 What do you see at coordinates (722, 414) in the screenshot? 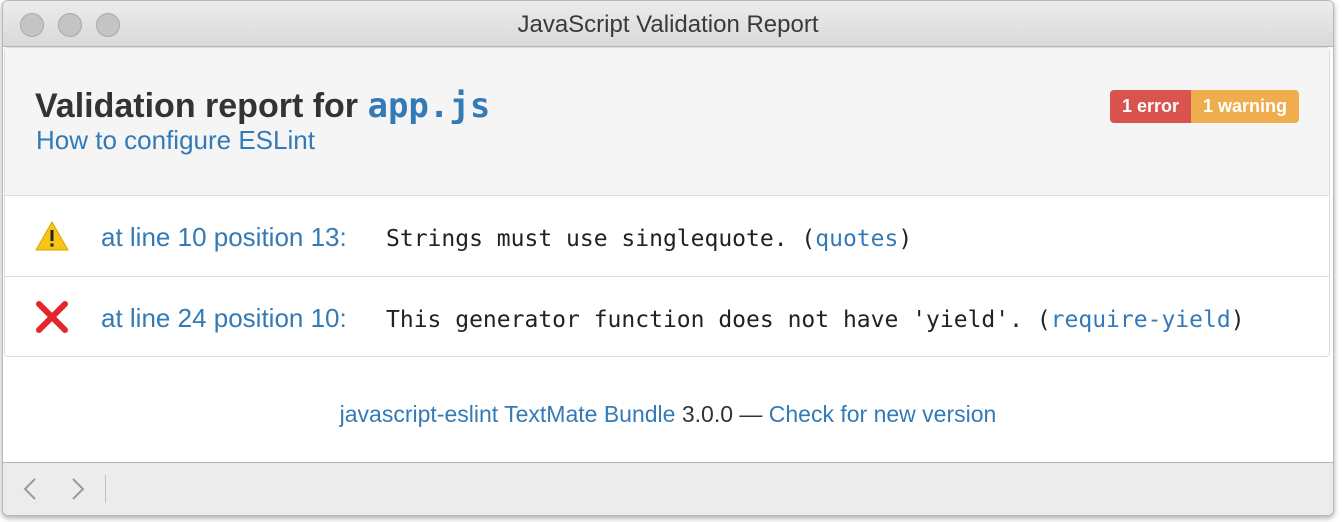
I see `version-text: 3.0.0 —` at bounding box center [722, 414].